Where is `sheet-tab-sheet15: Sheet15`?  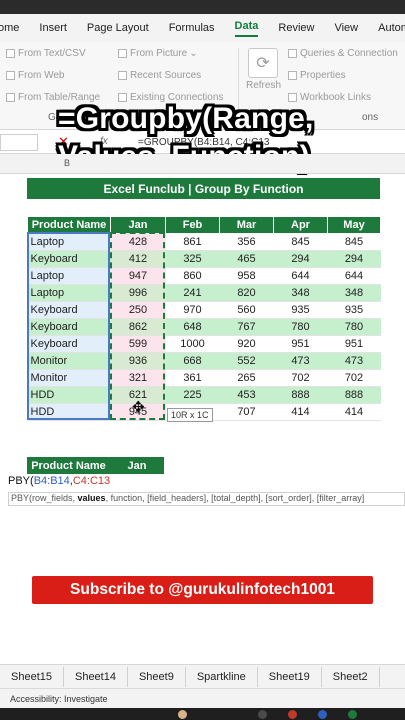 sheet-tab-sheet15: Sheet15 is located at coordinates (32, 676).